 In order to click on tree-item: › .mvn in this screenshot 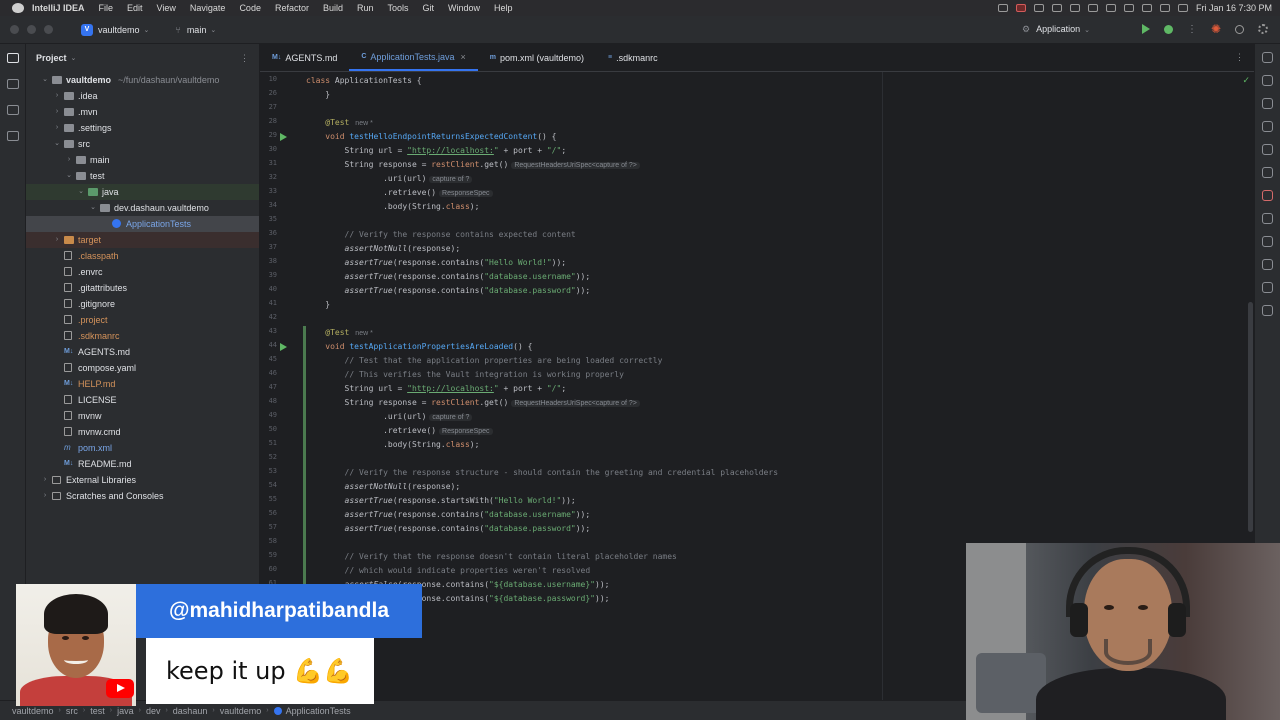, I will do `click(142, 112)`.